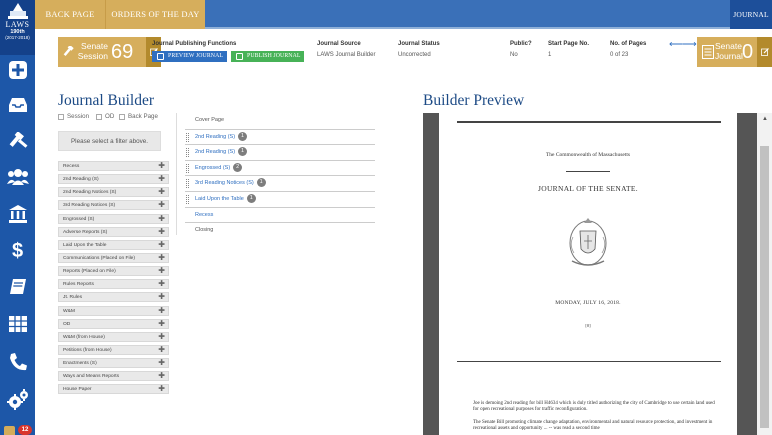 The width and height of the screenshot is (772, 435). What do you see at coordinates (280, 167) in the screenshot?
I see `journal-section-item: Engrossed (S) 2` at bounding box center [280, 167].